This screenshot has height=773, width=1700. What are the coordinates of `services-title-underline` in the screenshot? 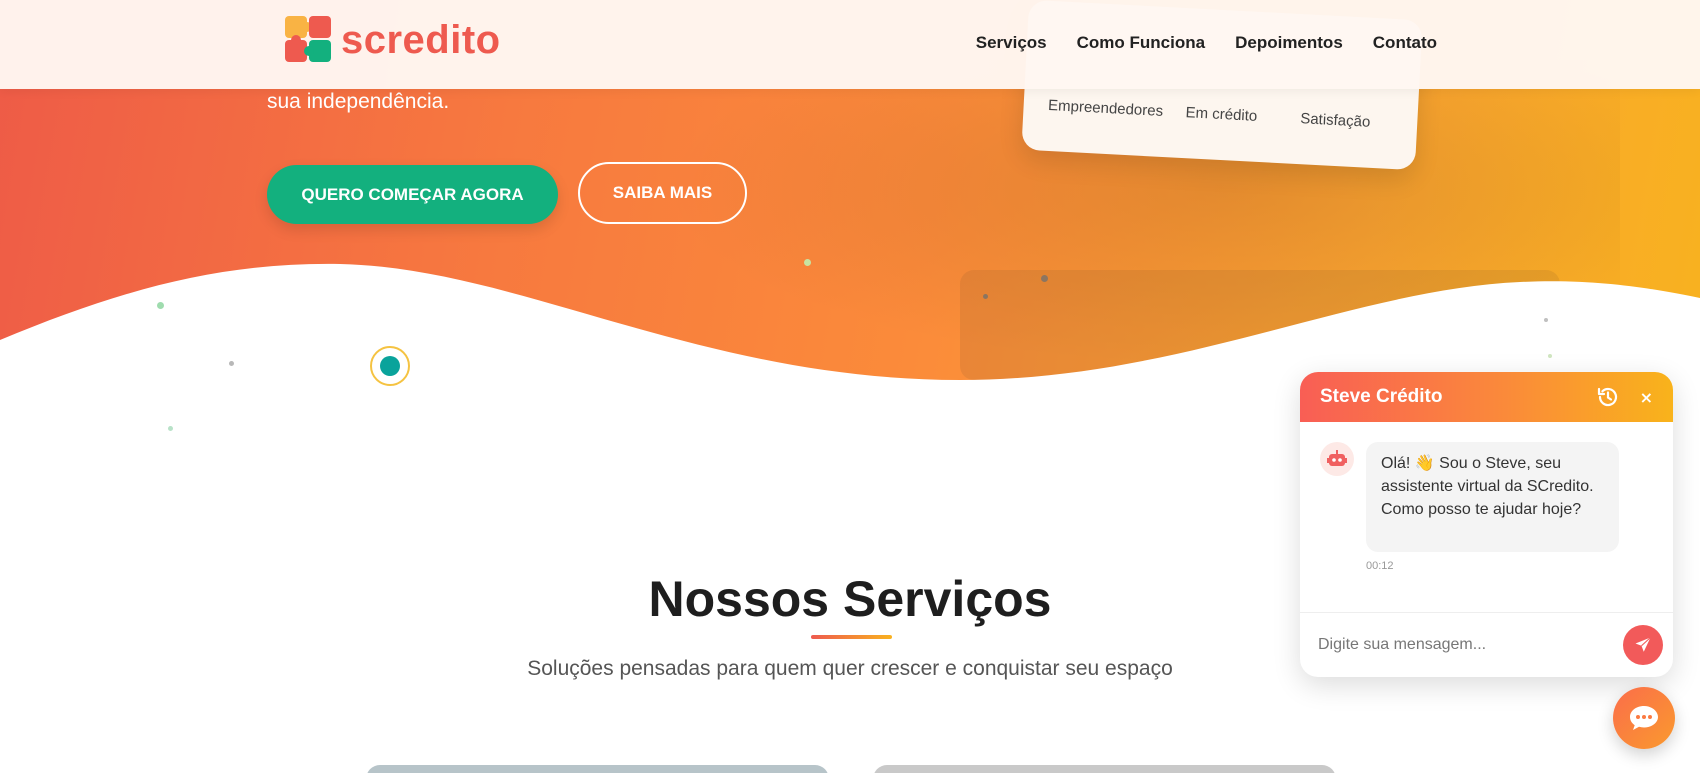 It's located at (851, 637).